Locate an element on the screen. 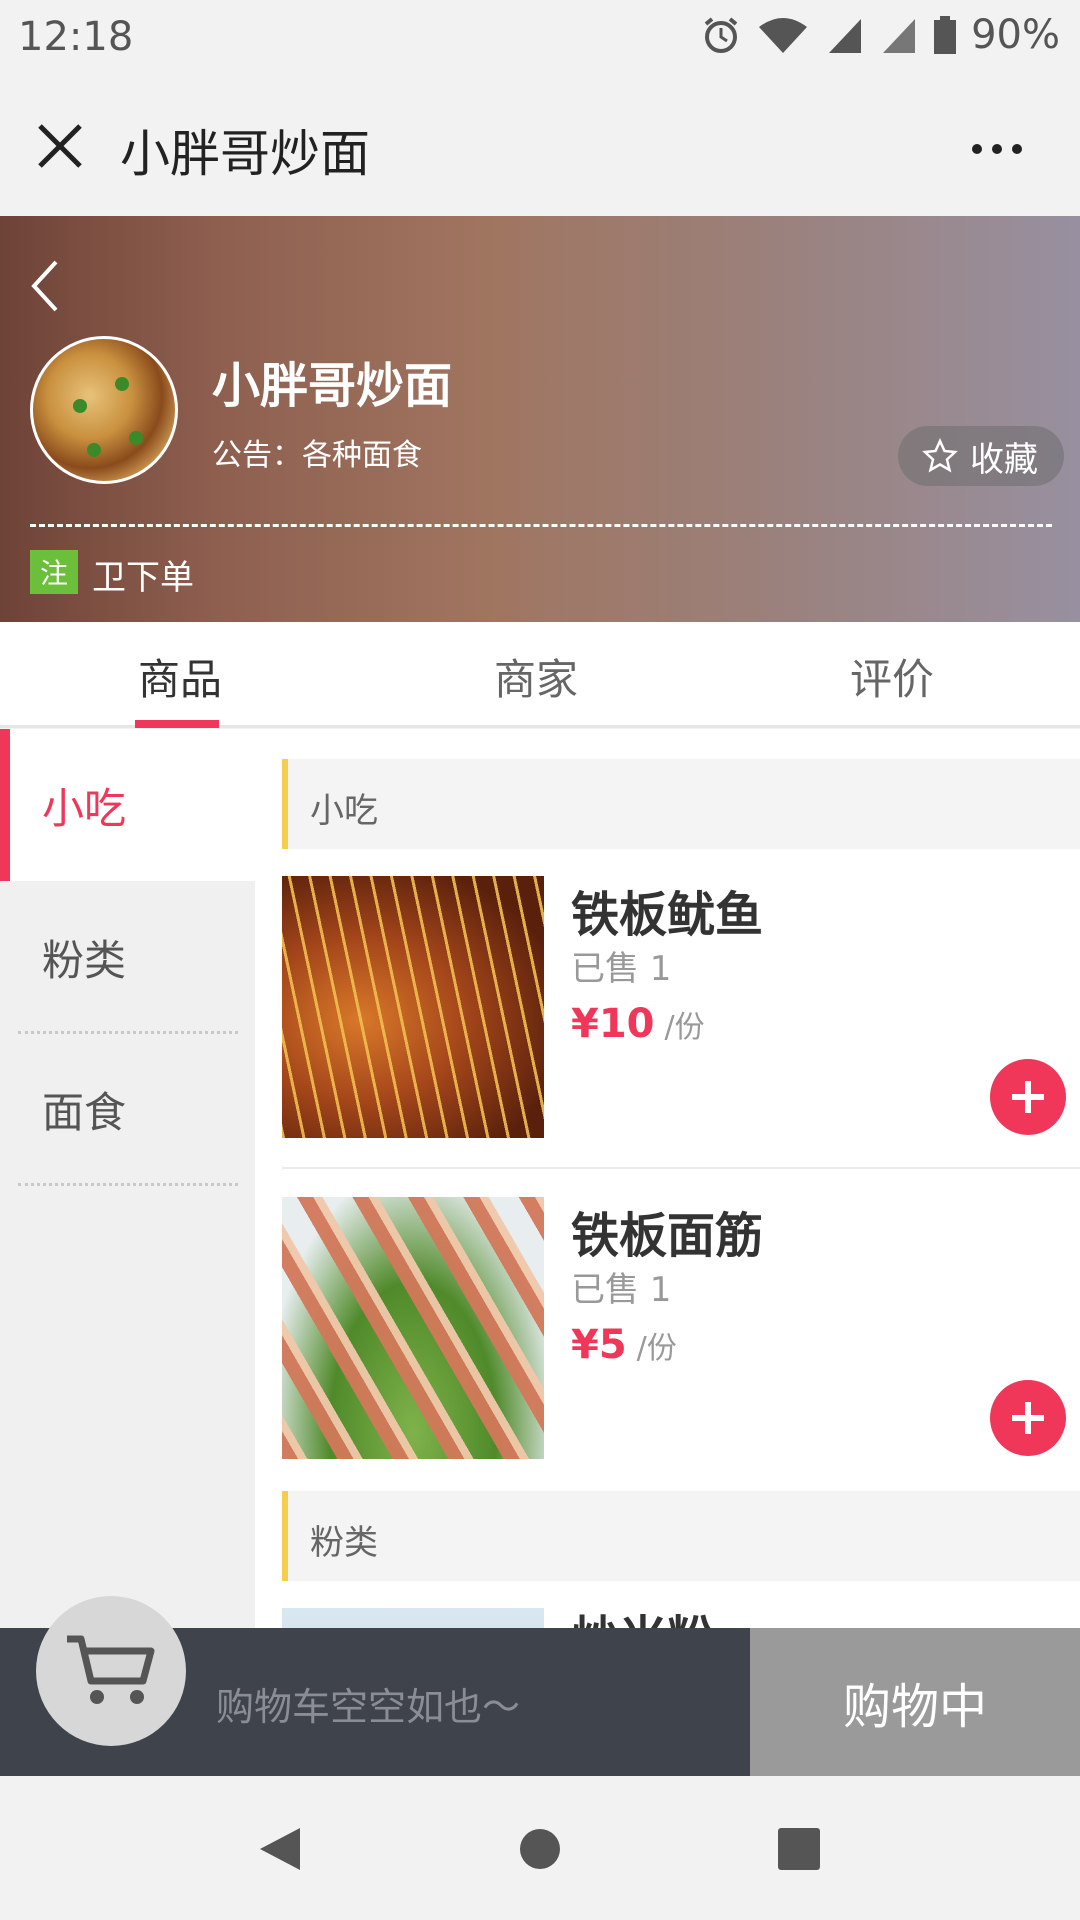 The width and height of the screenshot is (1080, 1920). close-button is located at coordinates (60, 146).